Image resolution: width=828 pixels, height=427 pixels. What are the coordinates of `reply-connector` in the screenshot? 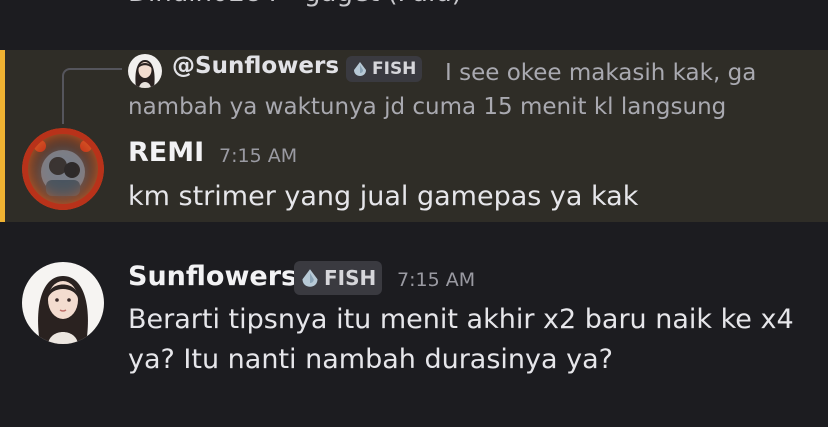 It's located at (92, 96).